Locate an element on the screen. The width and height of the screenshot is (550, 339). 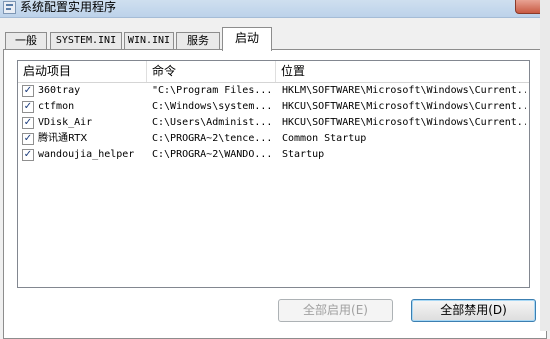
tab-general: 一般 is located at coordinates (26, 41).